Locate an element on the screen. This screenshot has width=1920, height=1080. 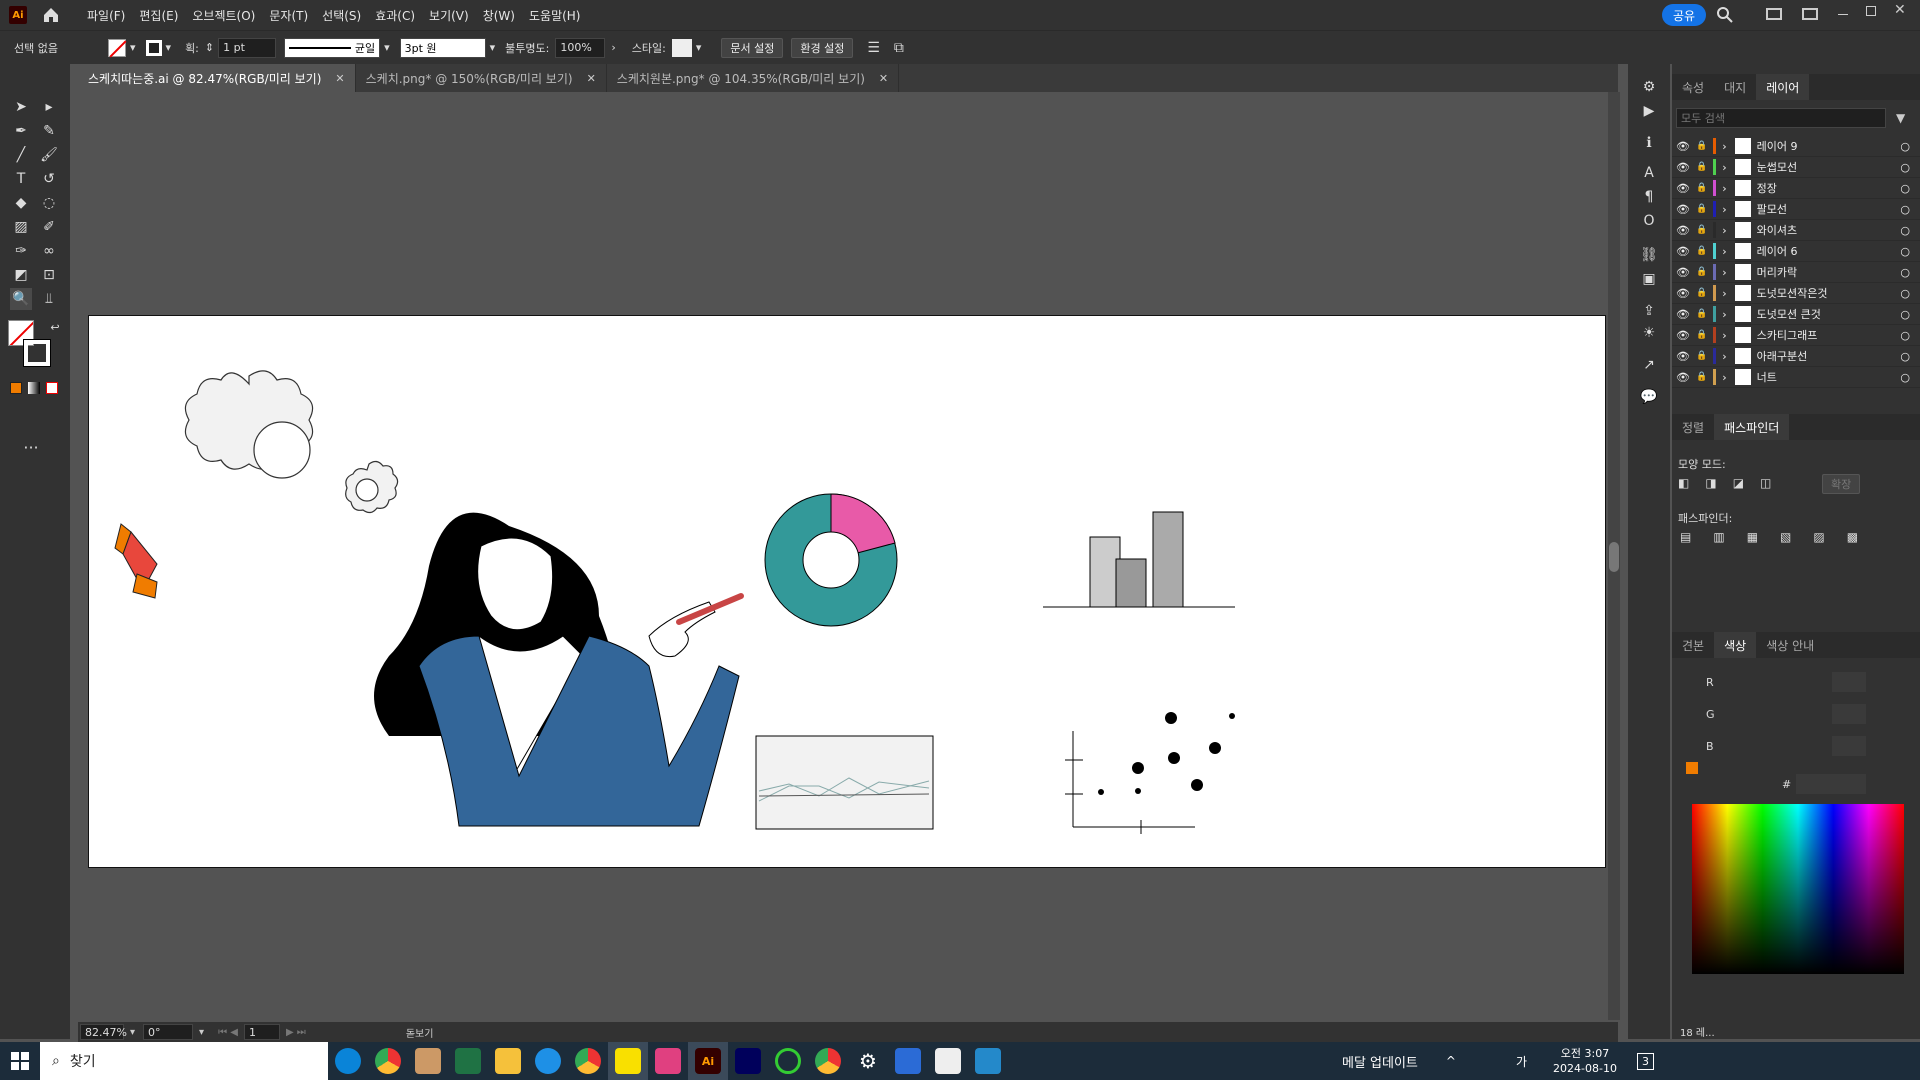
merge-icon: ▦ is located at coordinates (1752, 537).